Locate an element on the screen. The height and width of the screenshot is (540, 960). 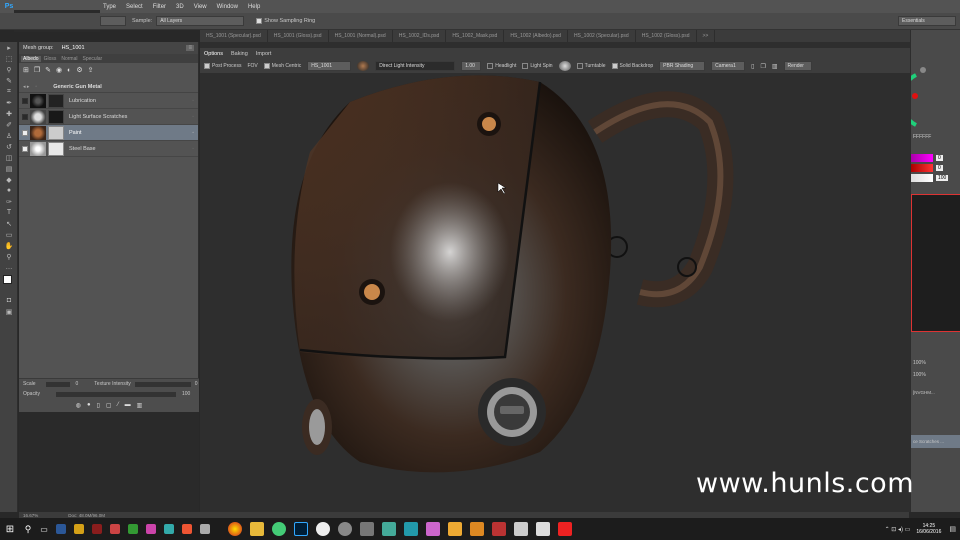
blur-tool-icon: ◆ is located at coordinates (9, 179).